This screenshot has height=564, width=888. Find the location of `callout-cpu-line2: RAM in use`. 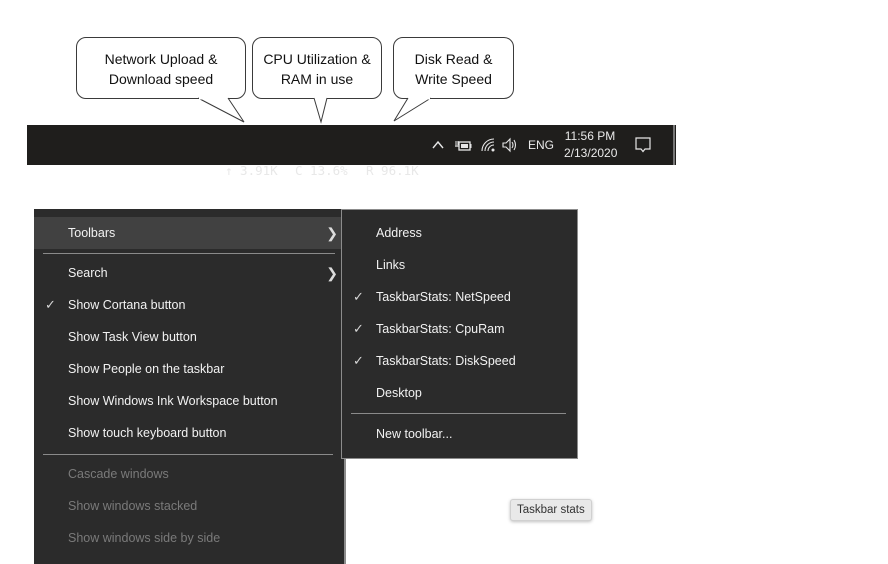

callout-cpu-line2: RAM in use is located at coordinates (317, 79).